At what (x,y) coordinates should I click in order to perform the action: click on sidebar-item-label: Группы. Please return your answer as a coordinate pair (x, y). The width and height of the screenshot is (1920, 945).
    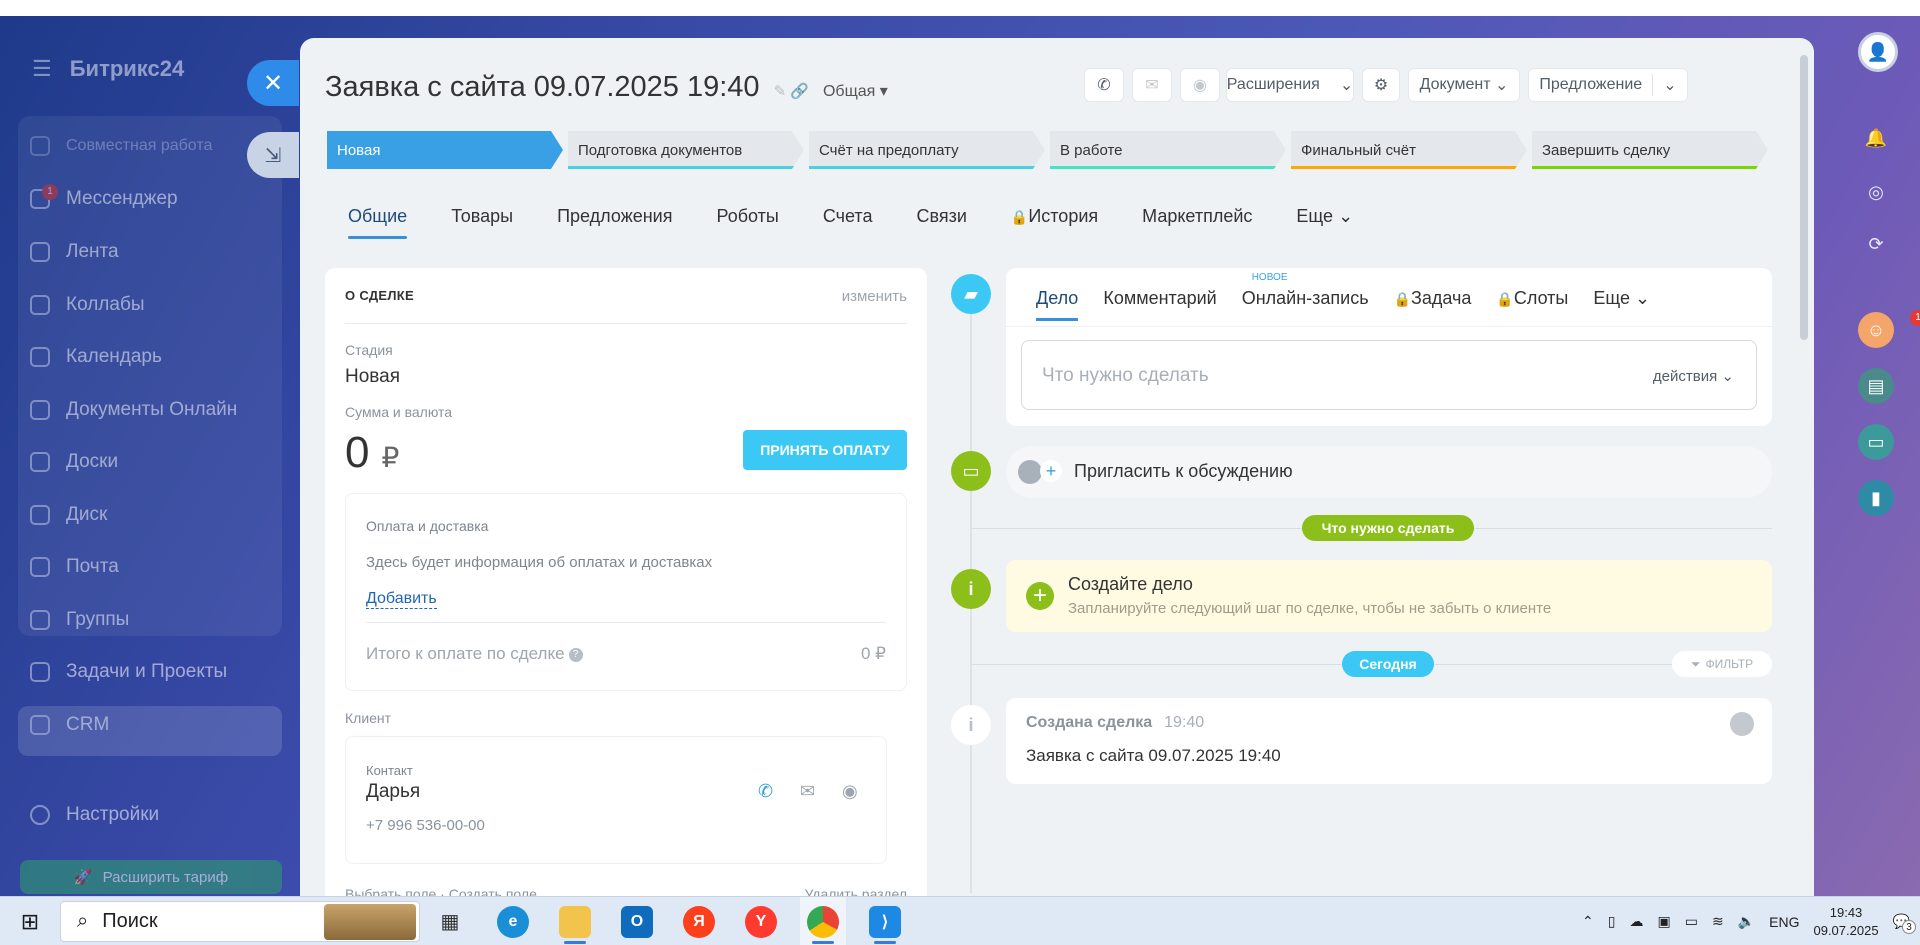
    Looking at the image, I should click on (98, 619).